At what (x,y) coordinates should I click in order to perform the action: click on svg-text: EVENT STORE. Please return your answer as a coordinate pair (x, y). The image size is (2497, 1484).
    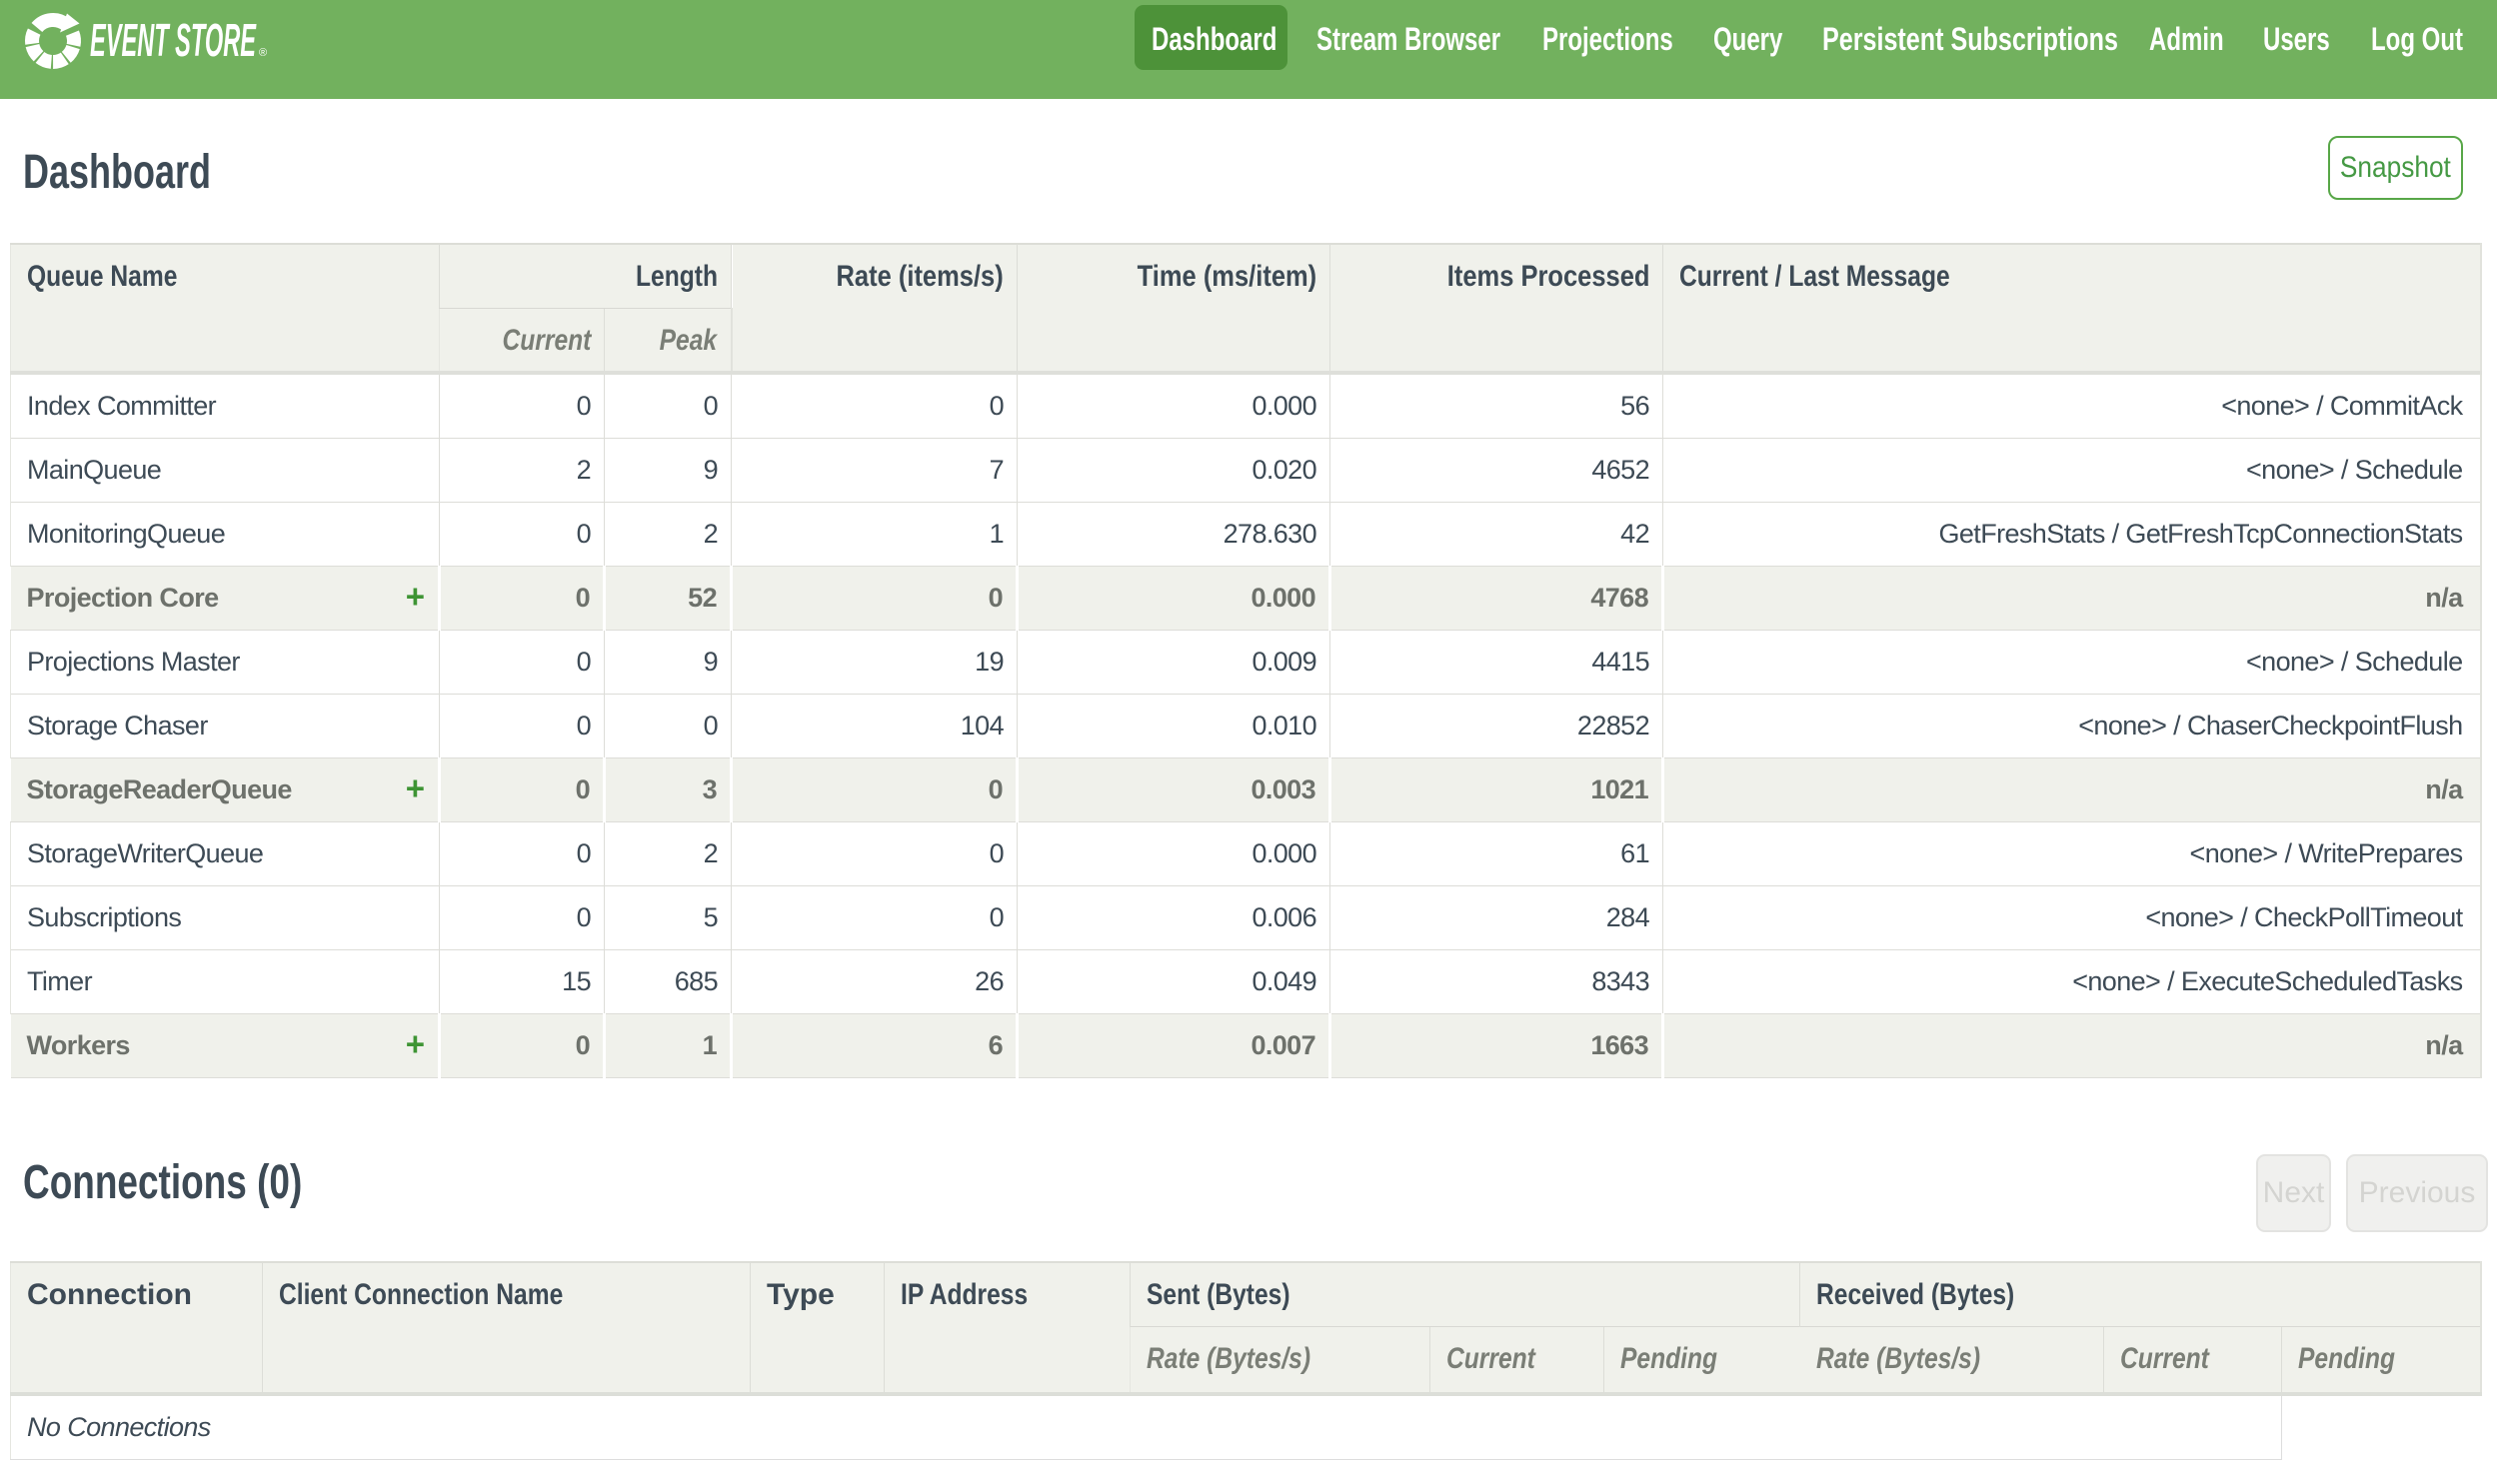
    Looking at the image, I should click on (173, 40).